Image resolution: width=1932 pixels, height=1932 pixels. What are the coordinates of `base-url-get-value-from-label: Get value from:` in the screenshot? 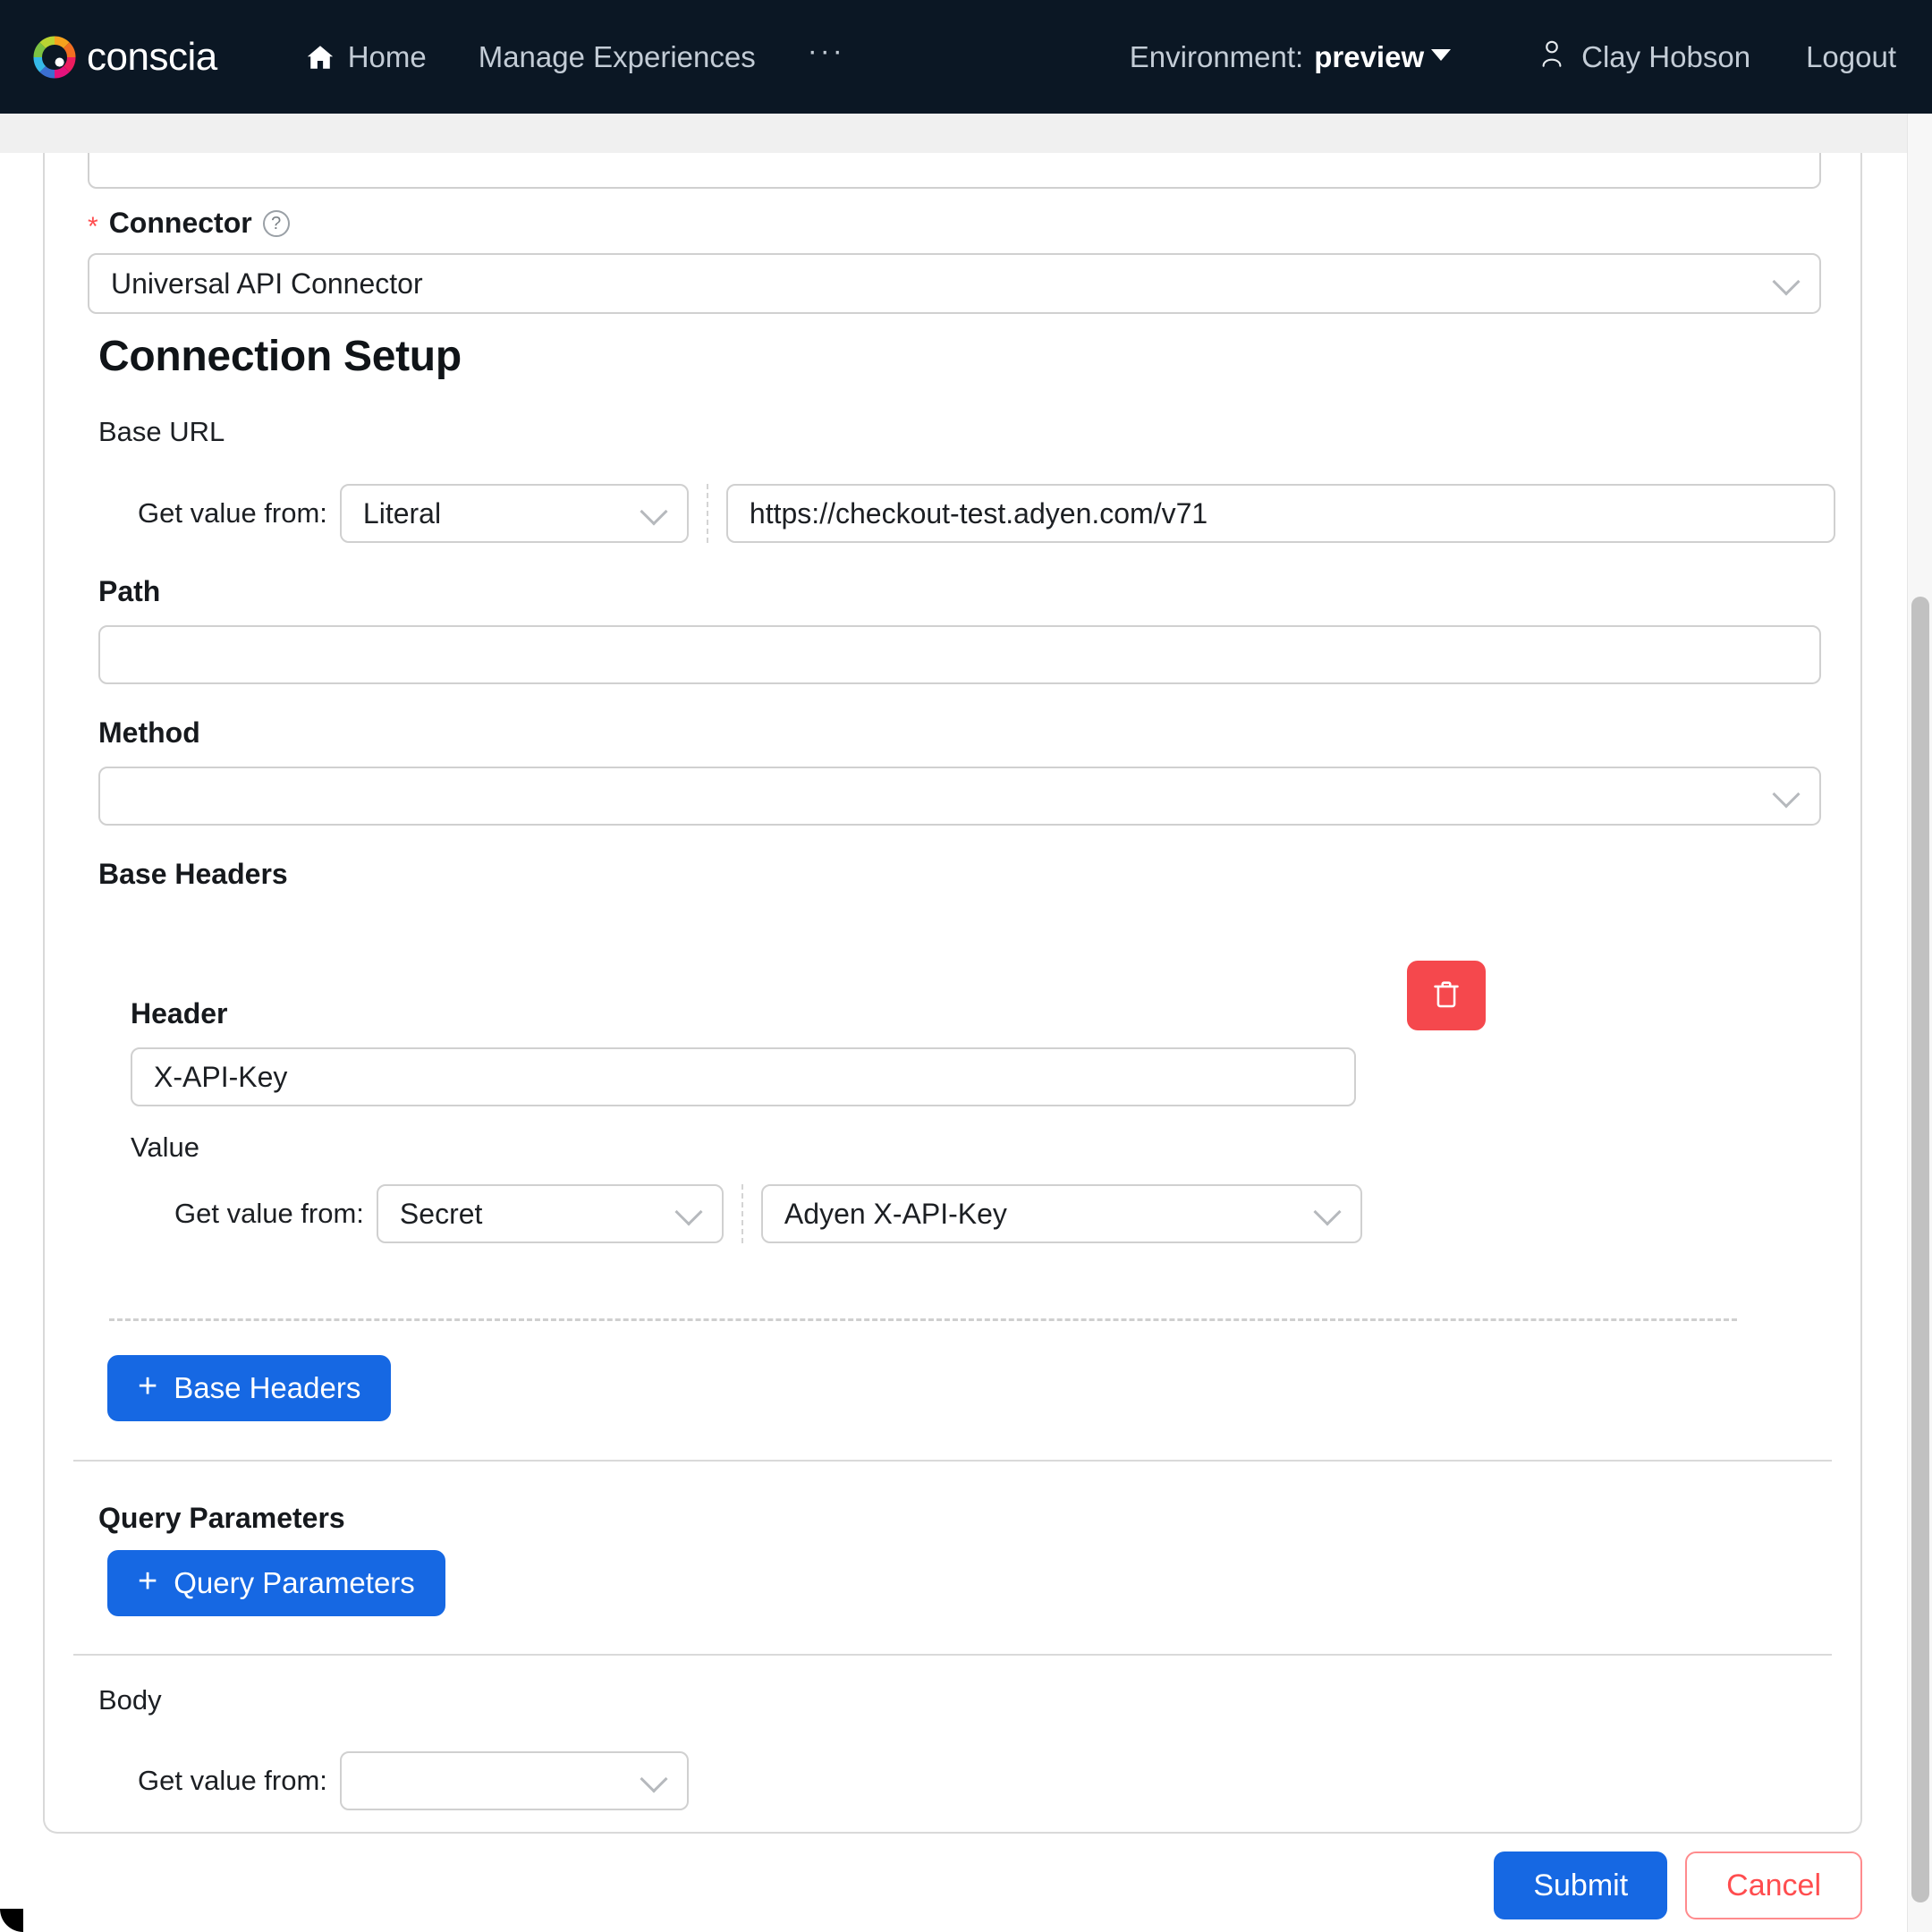 It's located at (232, 513).